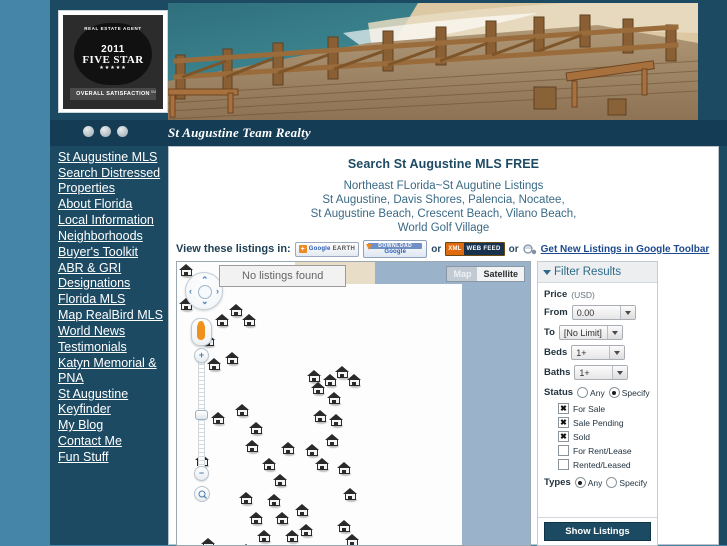  I want to click on filter-panel-header: Filter Results, so click(597, 272).